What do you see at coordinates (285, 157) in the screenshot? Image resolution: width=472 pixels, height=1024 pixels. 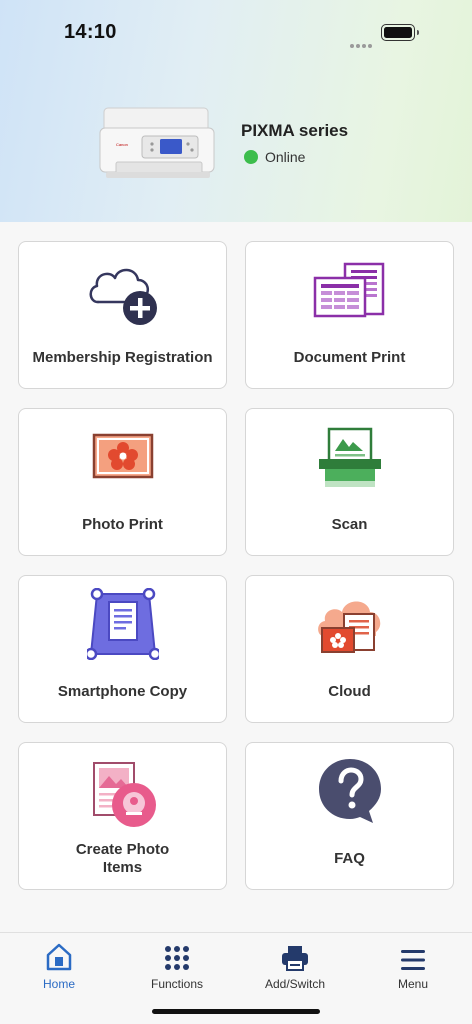 I see `printer-status-text: Online` at bounding box center [285, 157].